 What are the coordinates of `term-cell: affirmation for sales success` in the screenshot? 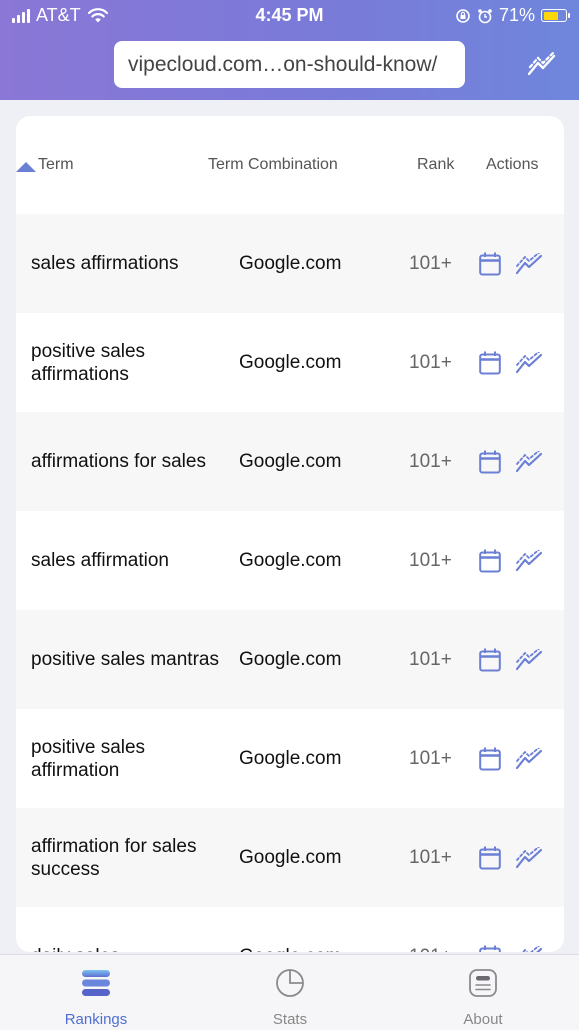 It's located at (114, 857).